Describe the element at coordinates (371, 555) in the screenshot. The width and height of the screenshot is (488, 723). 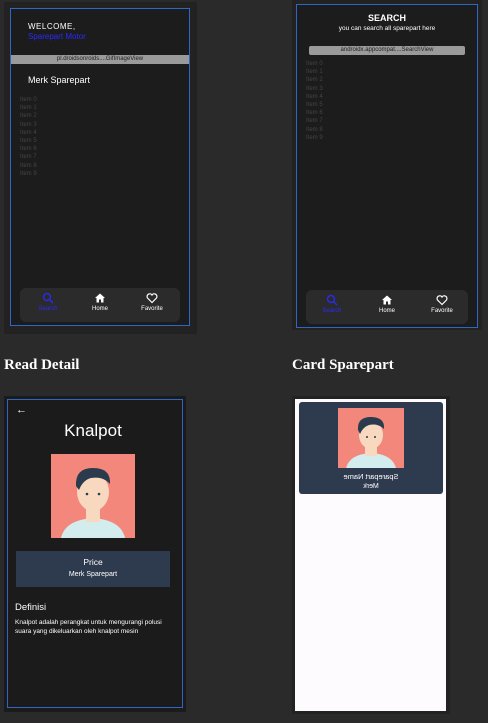
I see `card-screen: Sparepart Name Merk` at that location.